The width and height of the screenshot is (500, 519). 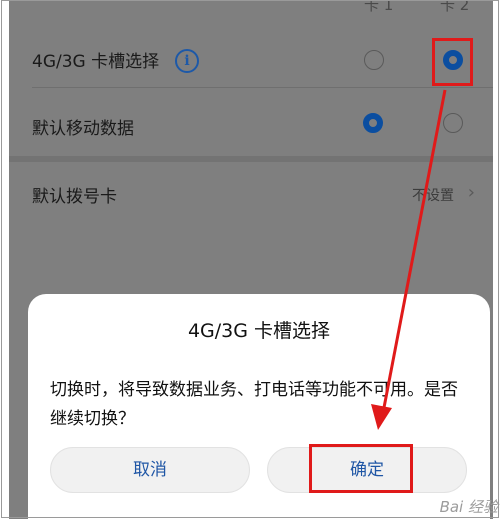 What do you see at coordinates (254, 404) in the screenshot?
I see `dialog-message: 切换时，将导致数据业务、打电话等功能不可用。是否继续切换？` at bounding box center [254, 404].